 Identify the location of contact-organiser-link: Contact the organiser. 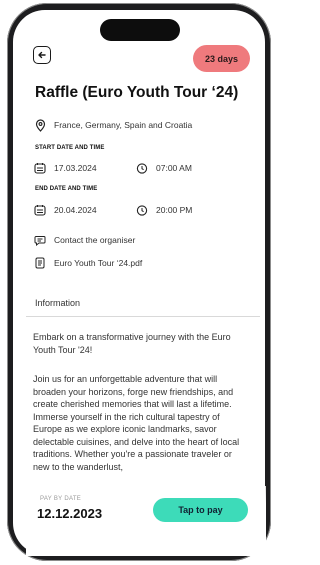
(84, 240).